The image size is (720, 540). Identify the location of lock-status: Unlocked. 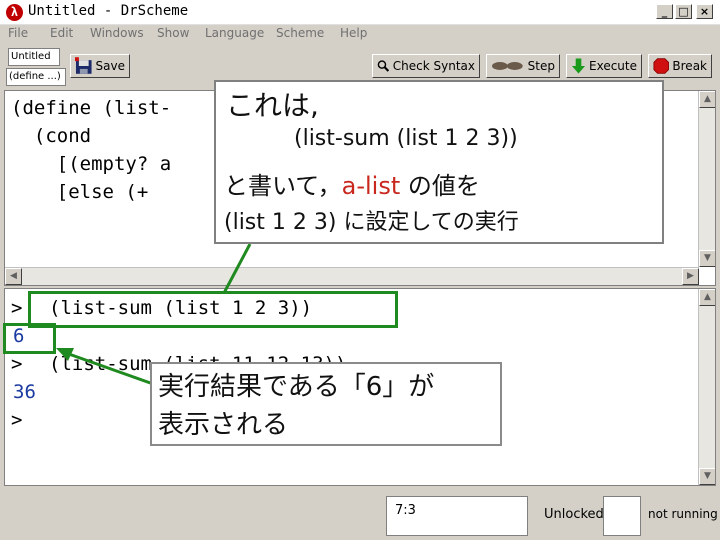
(574, 514).